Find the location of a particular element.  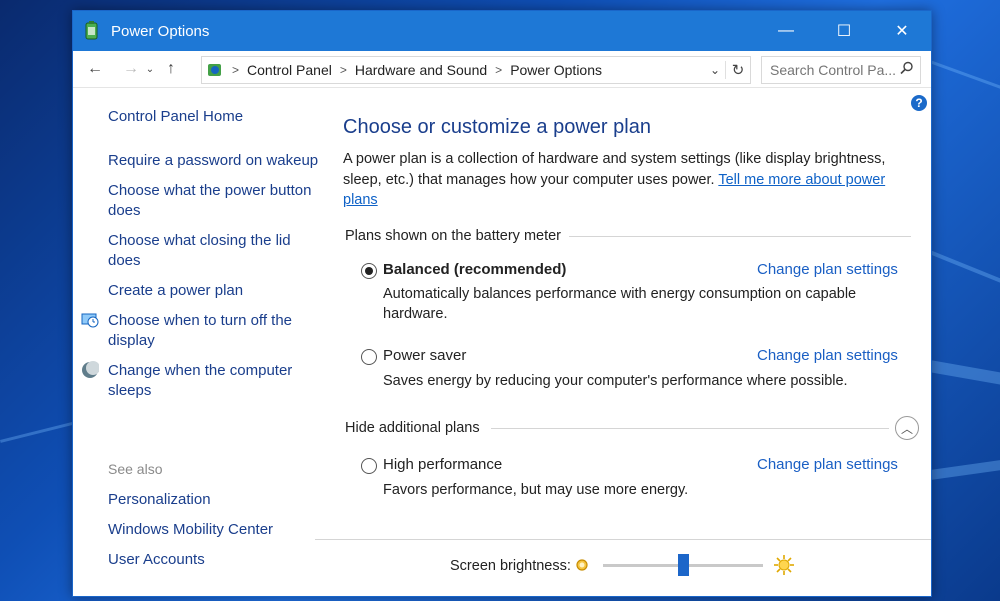

power-button-link-line1: Choose what the power button is located at coordinates (210, 190).